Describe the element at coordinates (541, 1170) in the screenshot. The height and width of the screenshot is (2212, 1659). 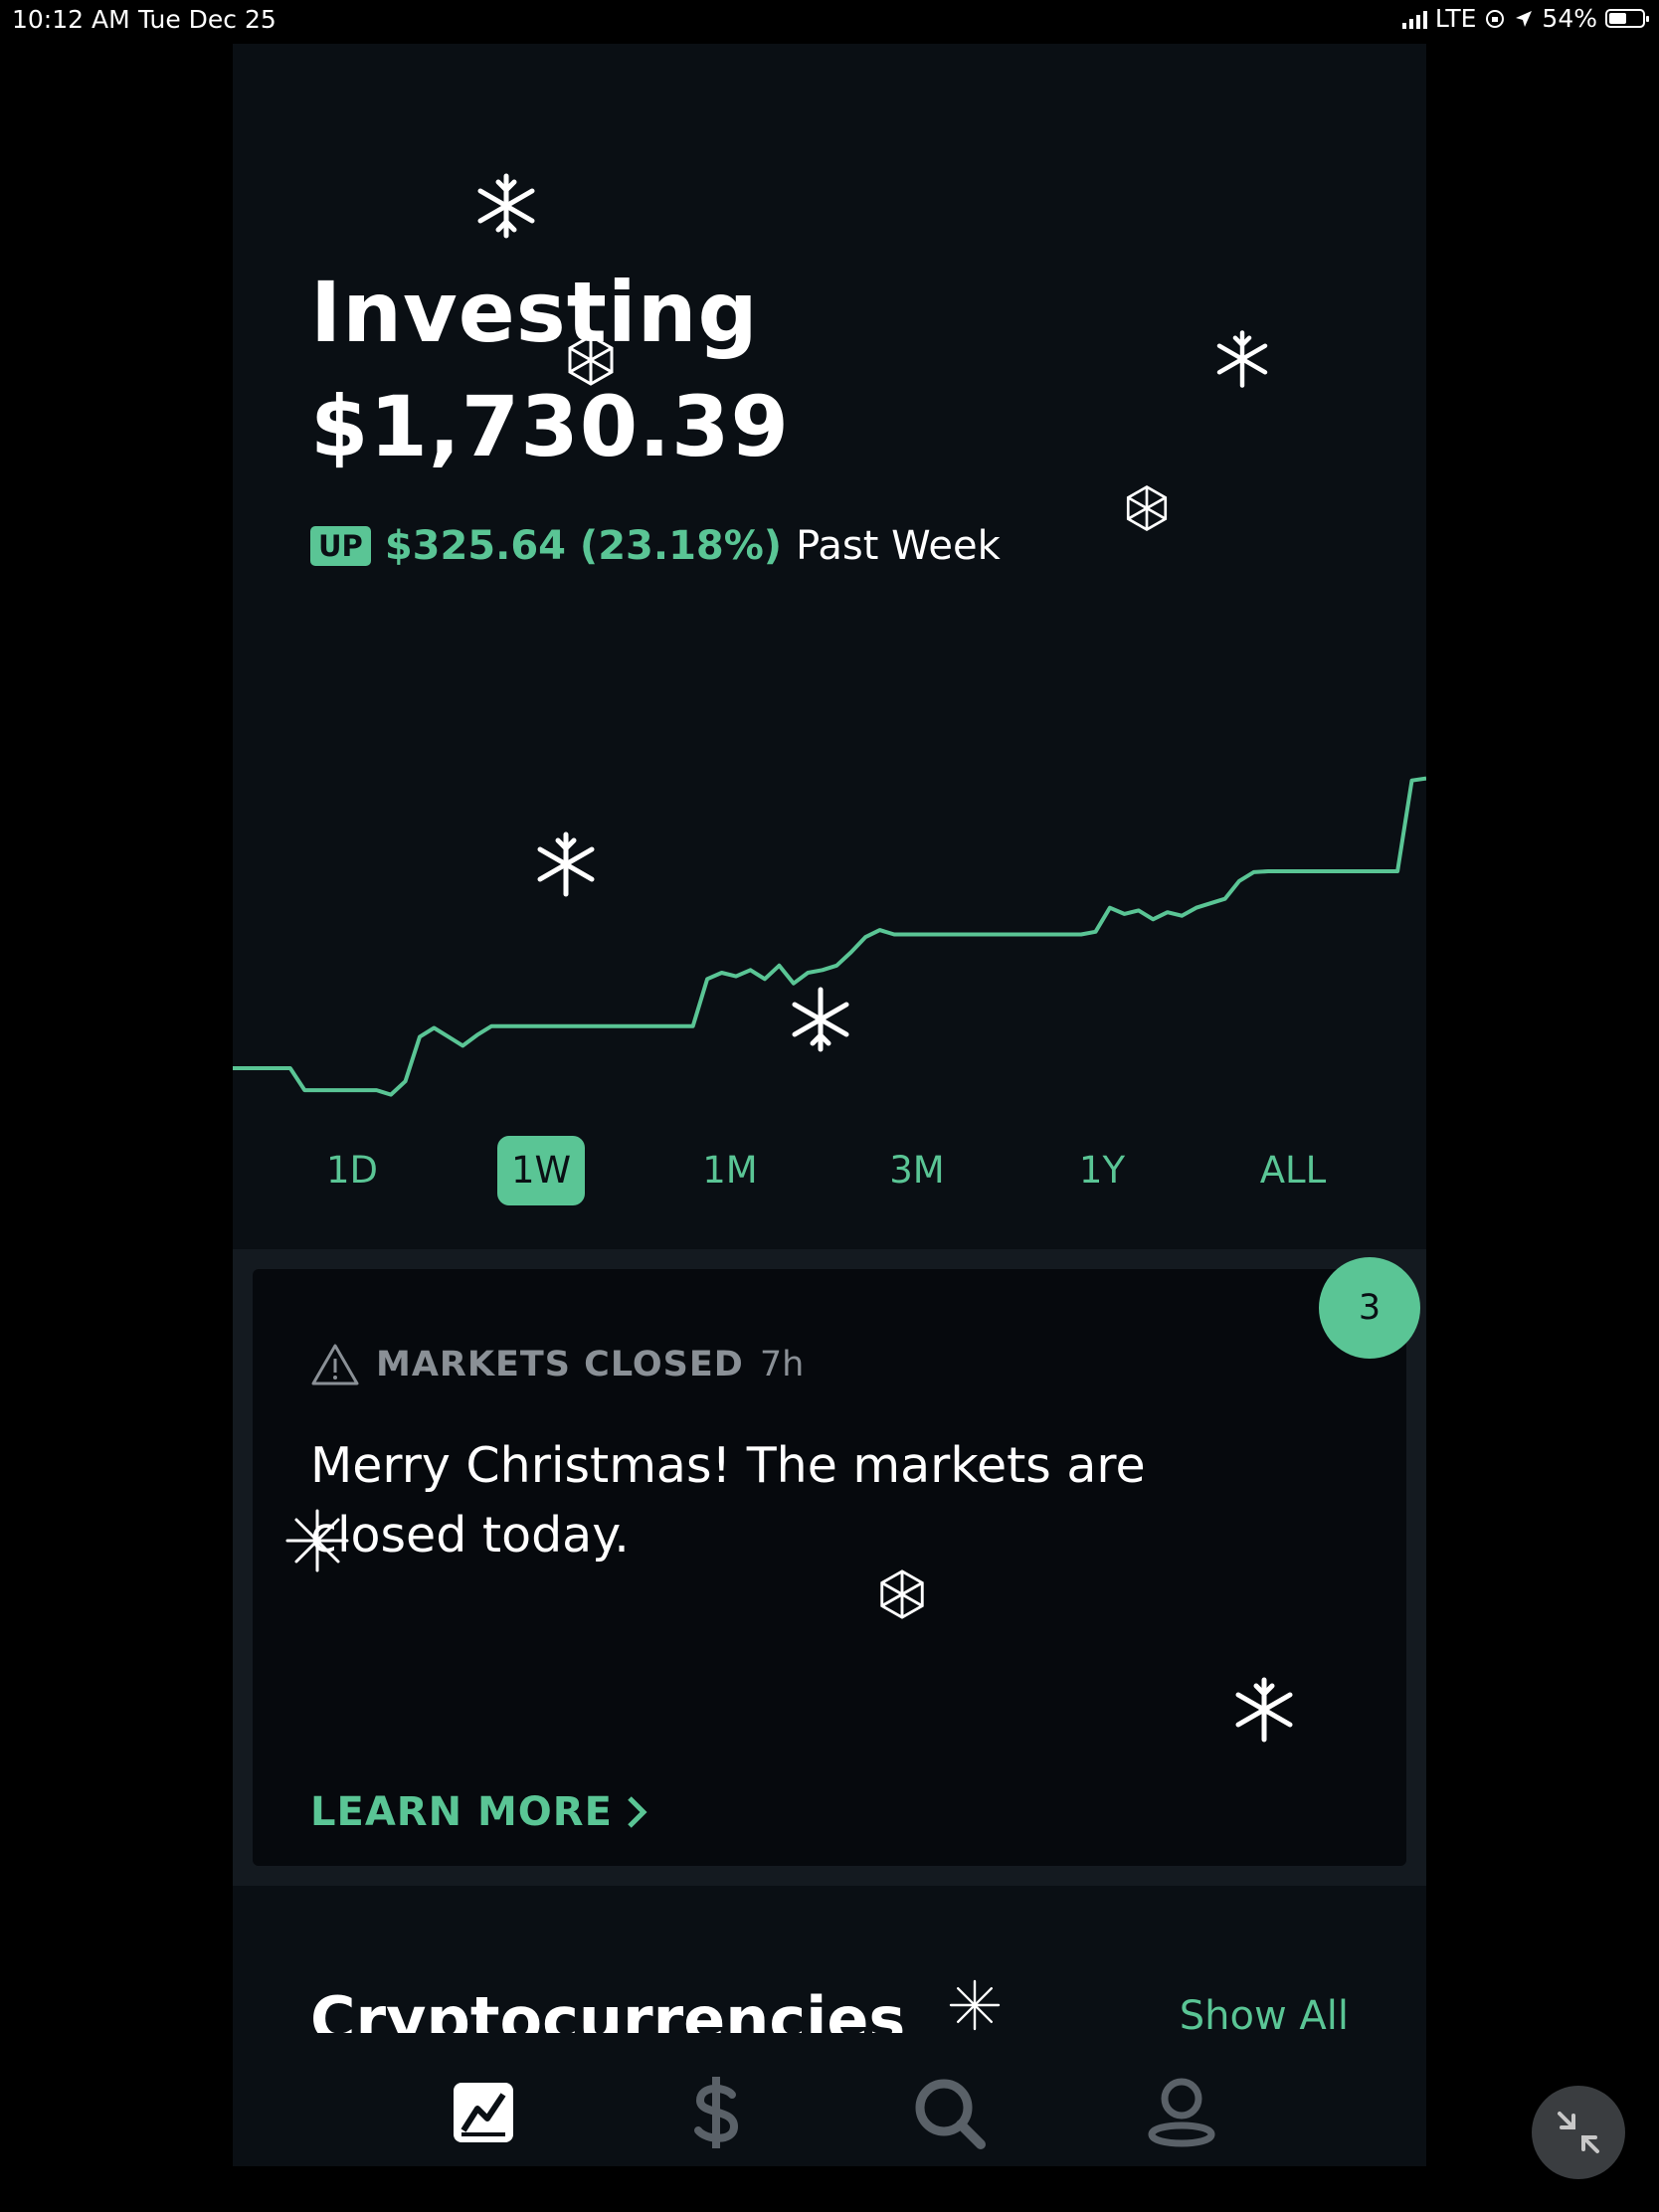
I see `range-tab-1w: 1W` at that location.